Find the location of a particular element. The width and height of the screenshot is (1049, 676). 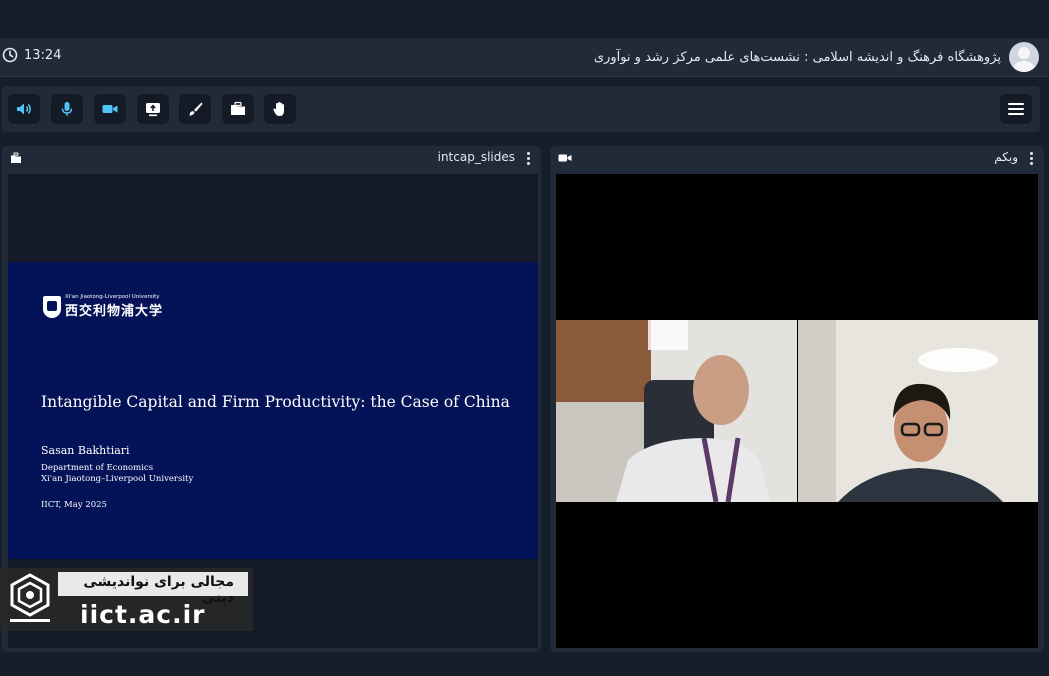

participant-2-image is located at coordinates (918, 411).